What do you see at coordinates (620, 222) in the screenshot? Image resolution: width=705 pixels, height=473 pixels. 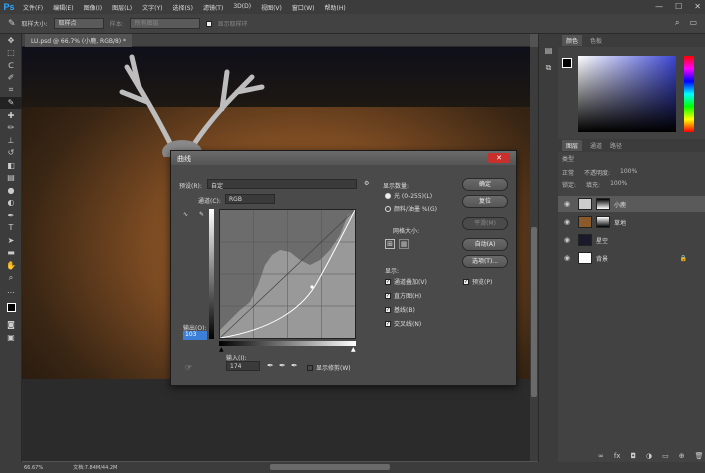 I see `layer-name: 草地` at bounding box center [620, 222].